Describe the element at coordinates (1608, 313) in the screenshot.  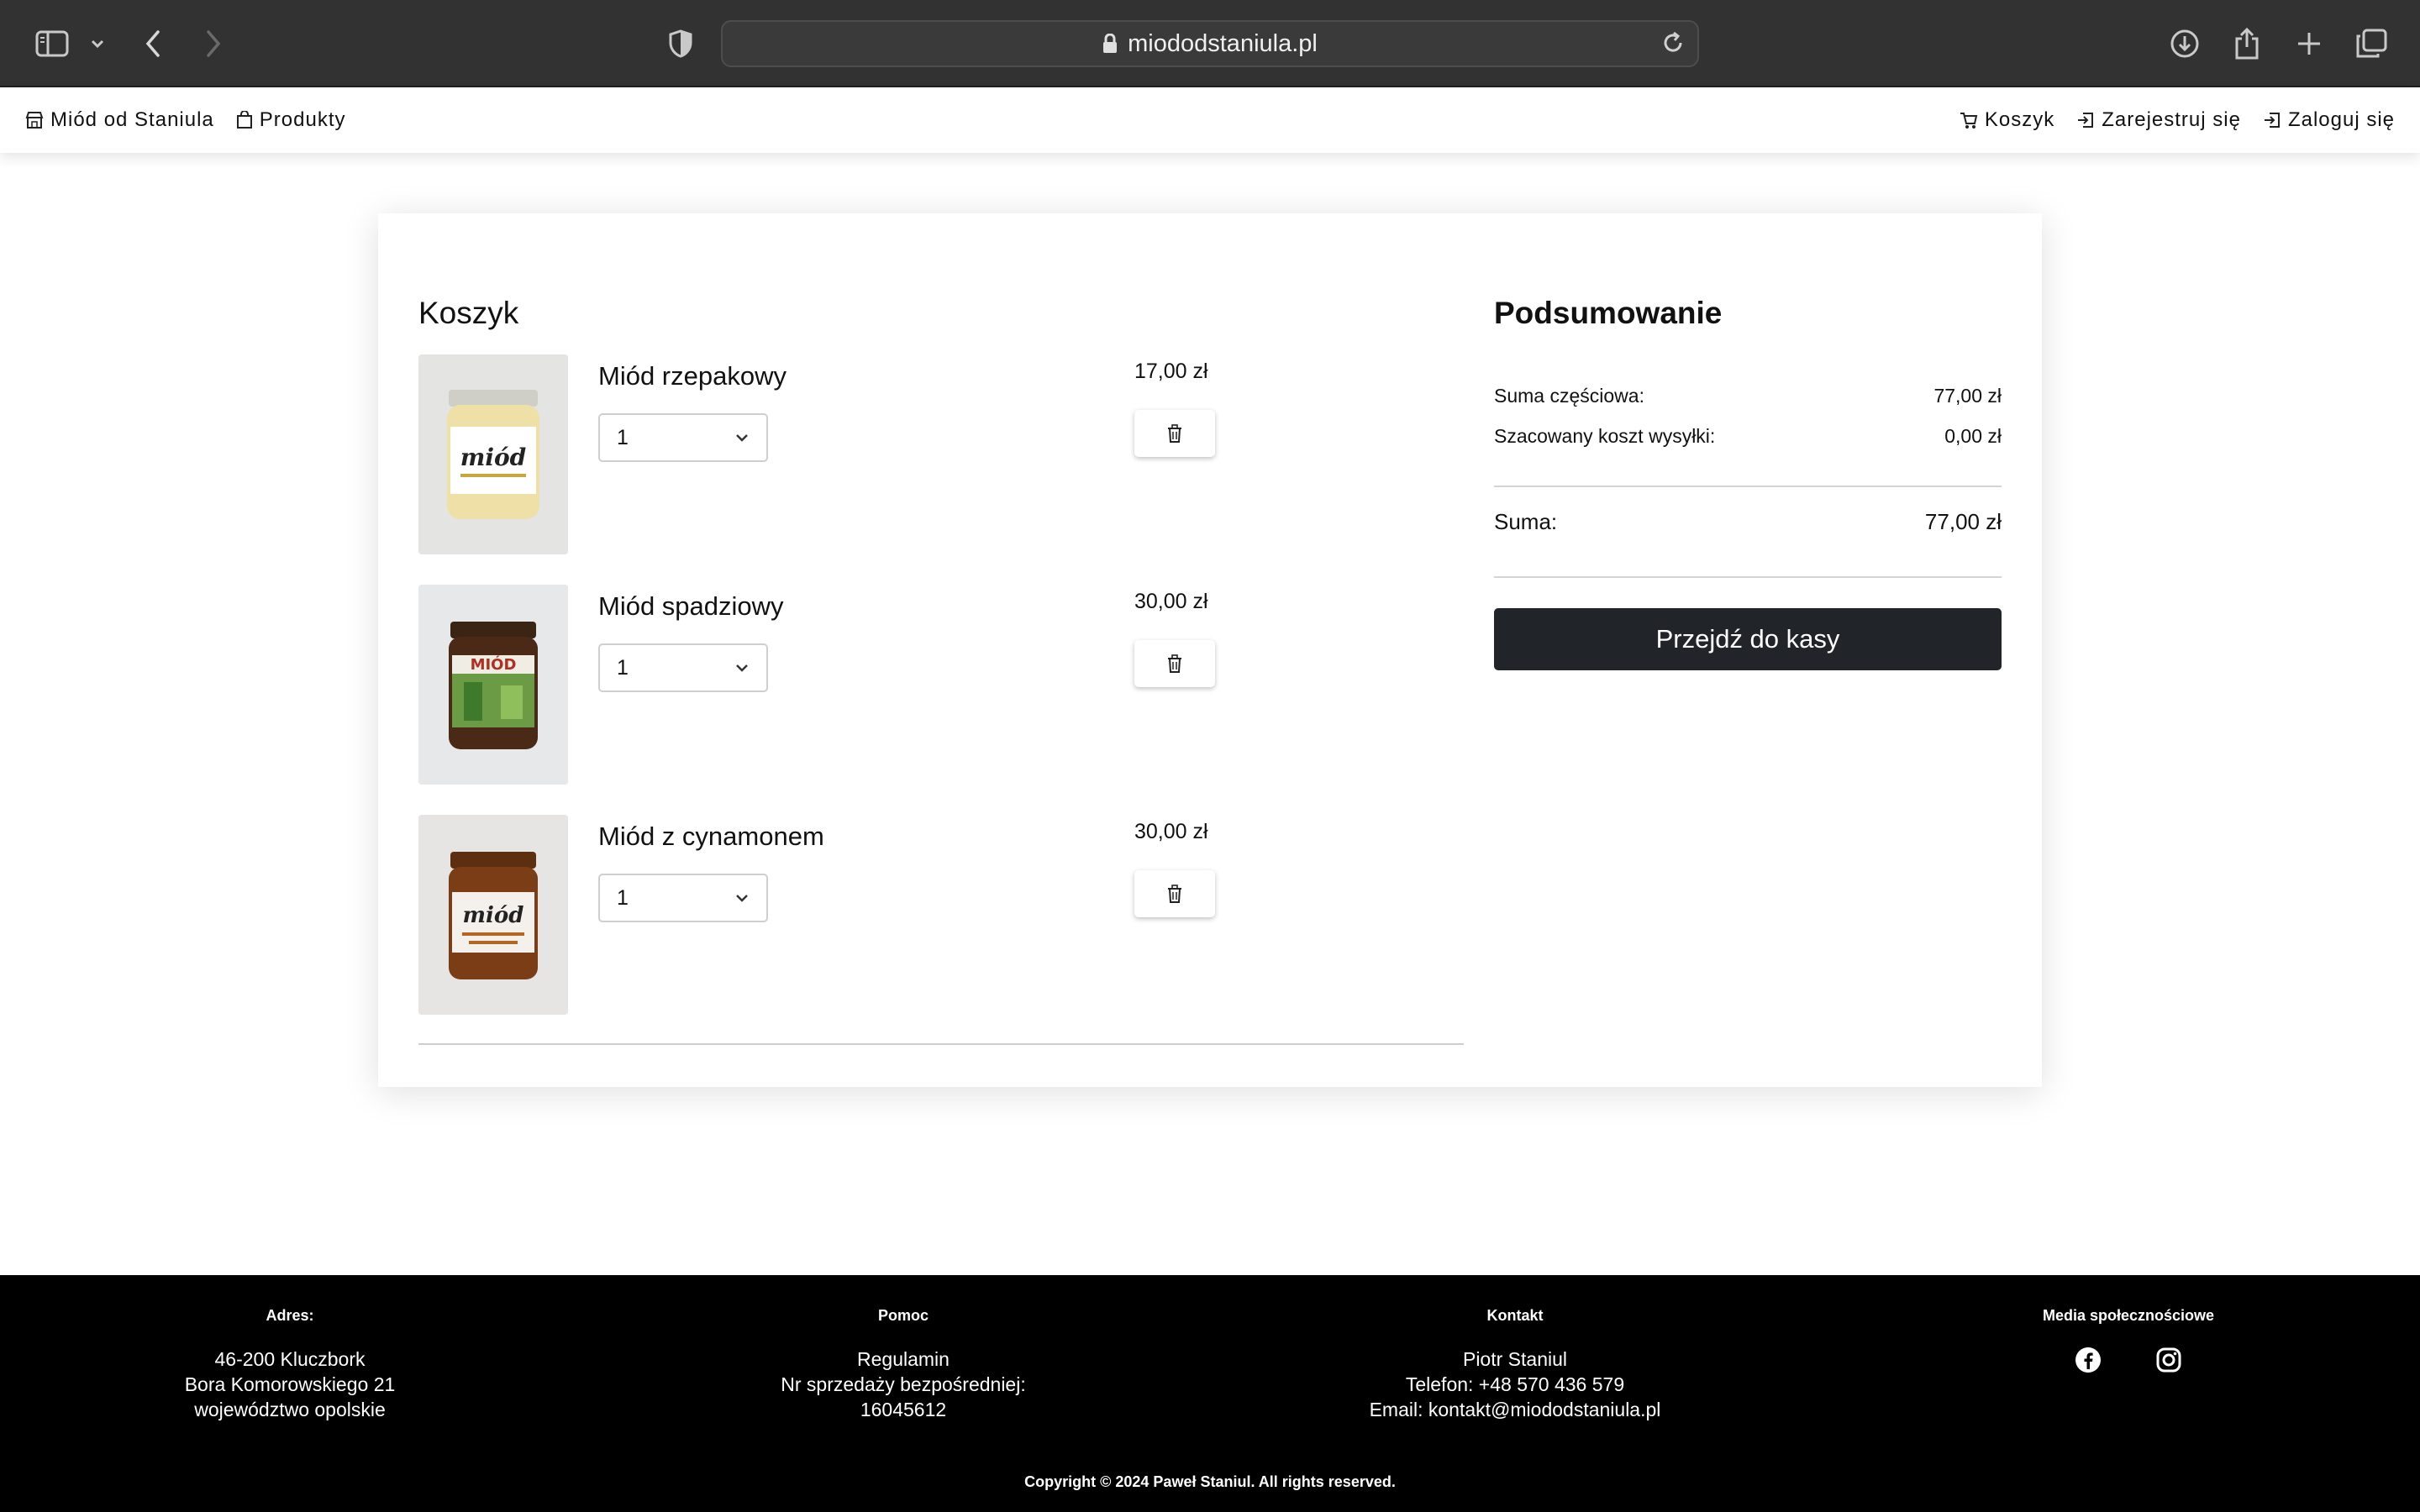
I see `summary-title: Podsumowanie` at that location.